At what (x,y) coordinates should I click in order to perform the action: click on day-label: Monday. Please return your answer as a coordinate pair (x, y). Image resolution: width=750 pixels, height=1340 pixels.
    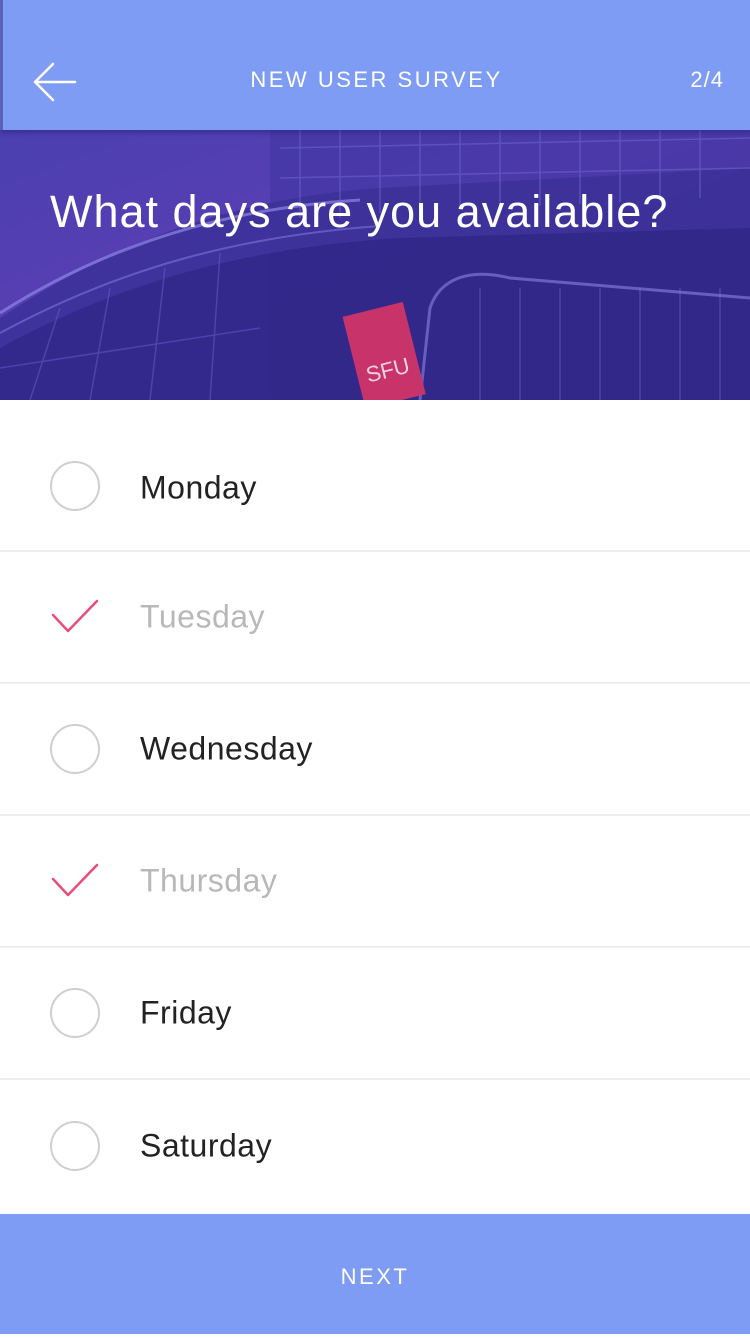
    Looking at the image, I should click on (198, 487).